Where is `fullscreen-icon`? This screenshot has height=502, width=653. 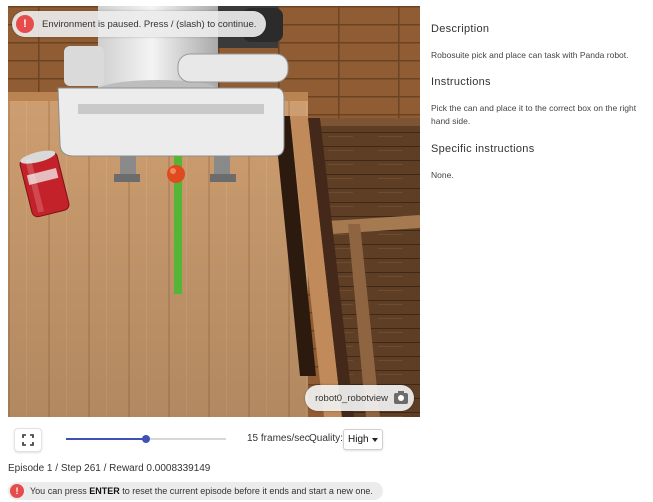 fullscreen-icon is located at coordinates (28, 440).